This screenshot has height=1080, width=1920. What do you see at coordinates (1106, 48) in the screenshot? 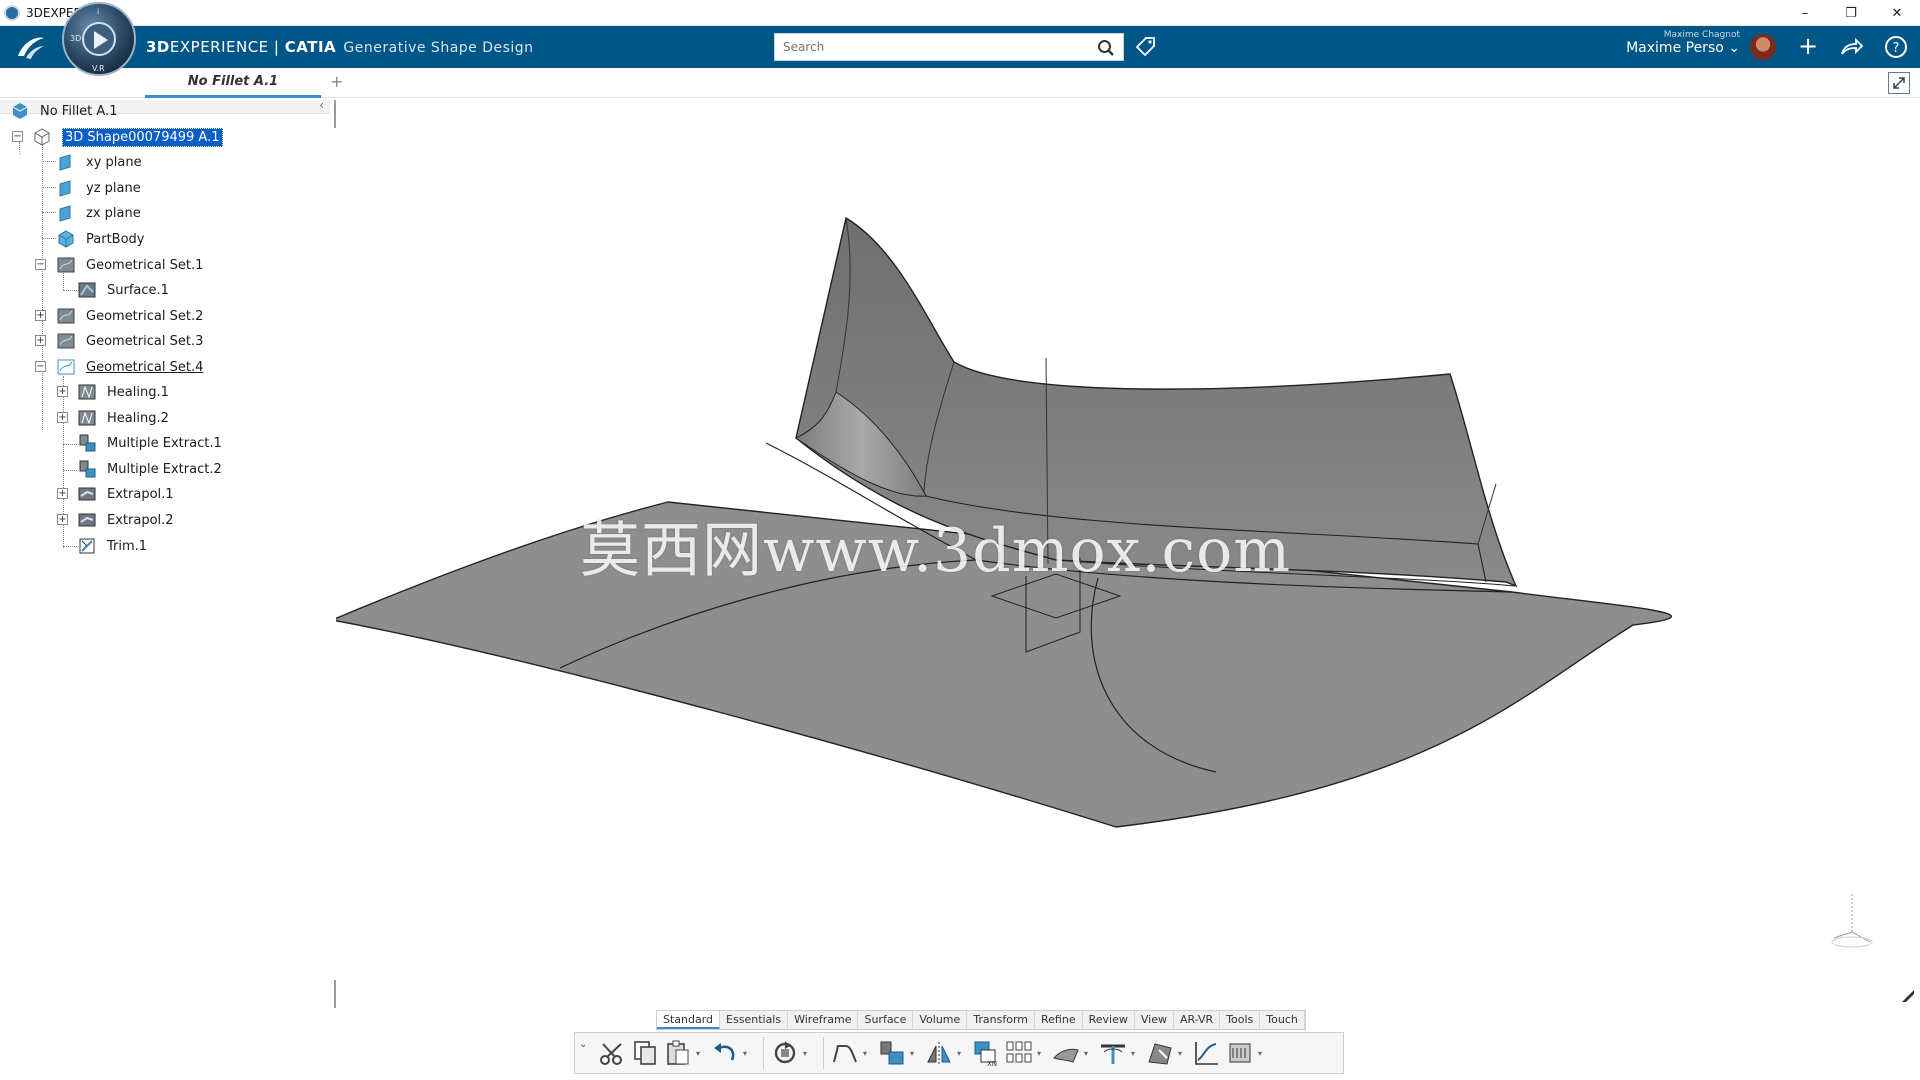
I see `search-icon` at bounding box center [1106, 48].